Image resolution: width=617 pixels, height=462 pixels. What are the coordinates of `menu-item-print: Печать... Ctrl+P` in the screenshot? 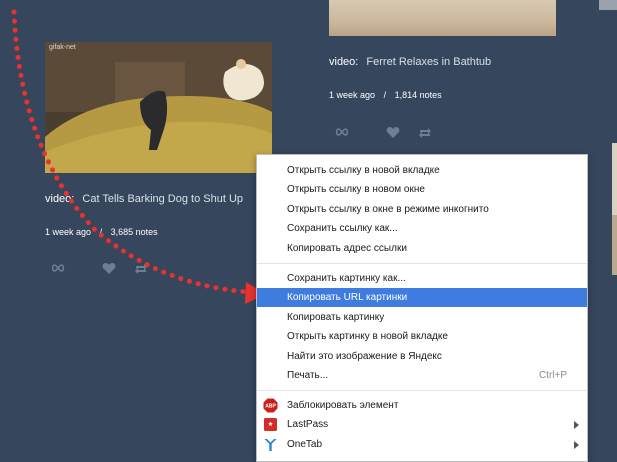 It's located at (422, 375).